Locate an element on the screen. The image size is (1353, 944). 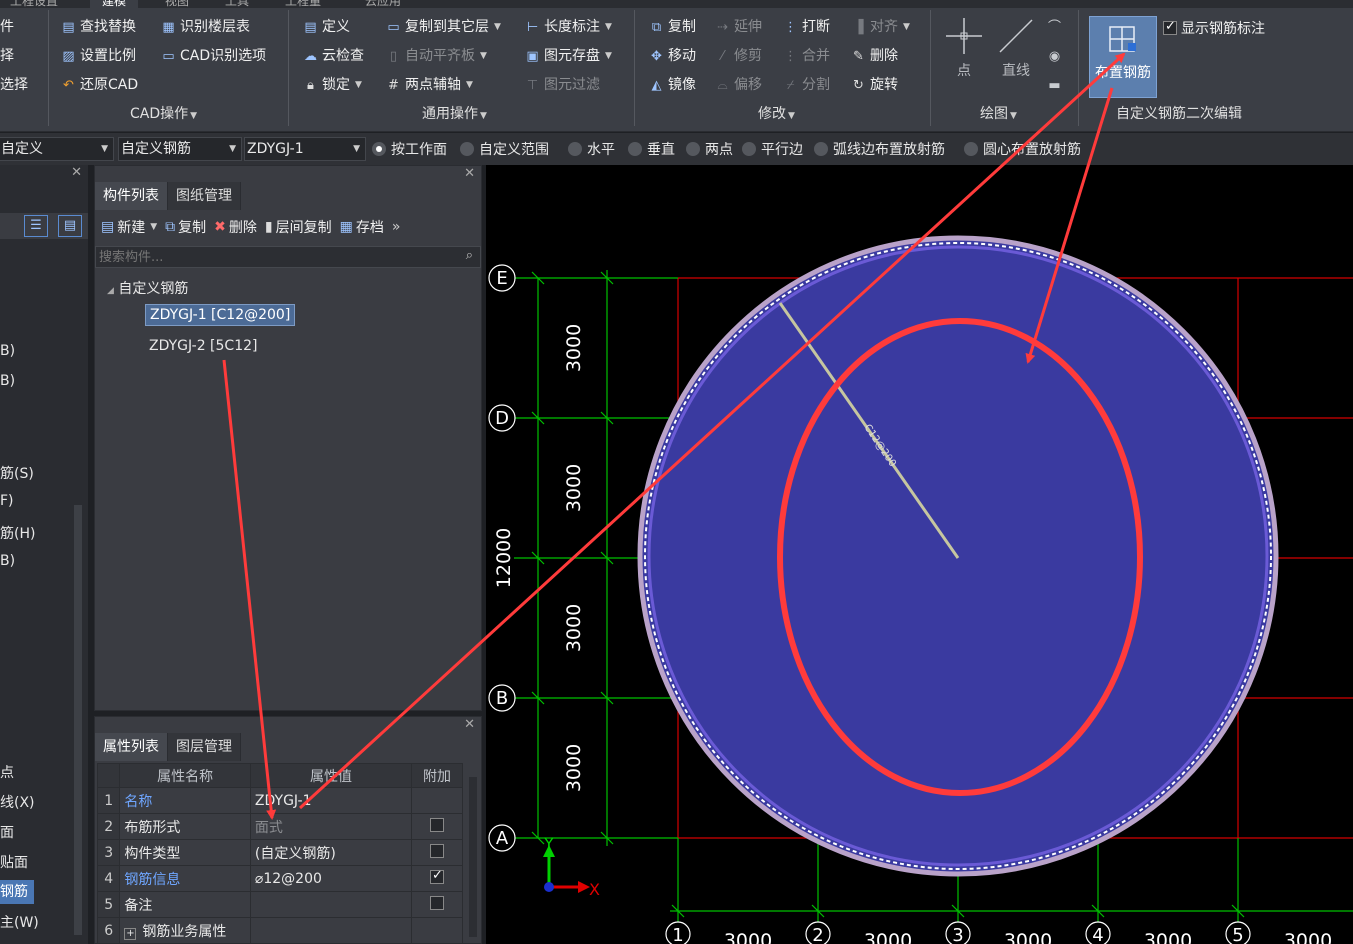
radio-two-points: 两点 is located at coordinates (709, 149).